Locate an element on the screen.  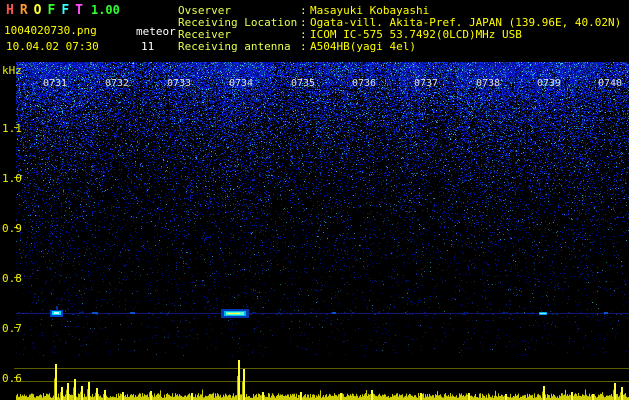
meteor-count: 11 is located at coordinates (148, 46).